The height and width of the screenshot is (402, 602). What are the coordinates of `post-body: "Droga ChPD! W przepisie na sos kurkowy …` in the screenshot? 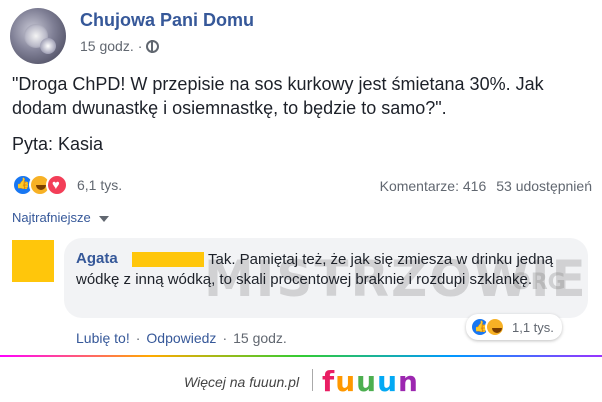 It's located at (278, 96).